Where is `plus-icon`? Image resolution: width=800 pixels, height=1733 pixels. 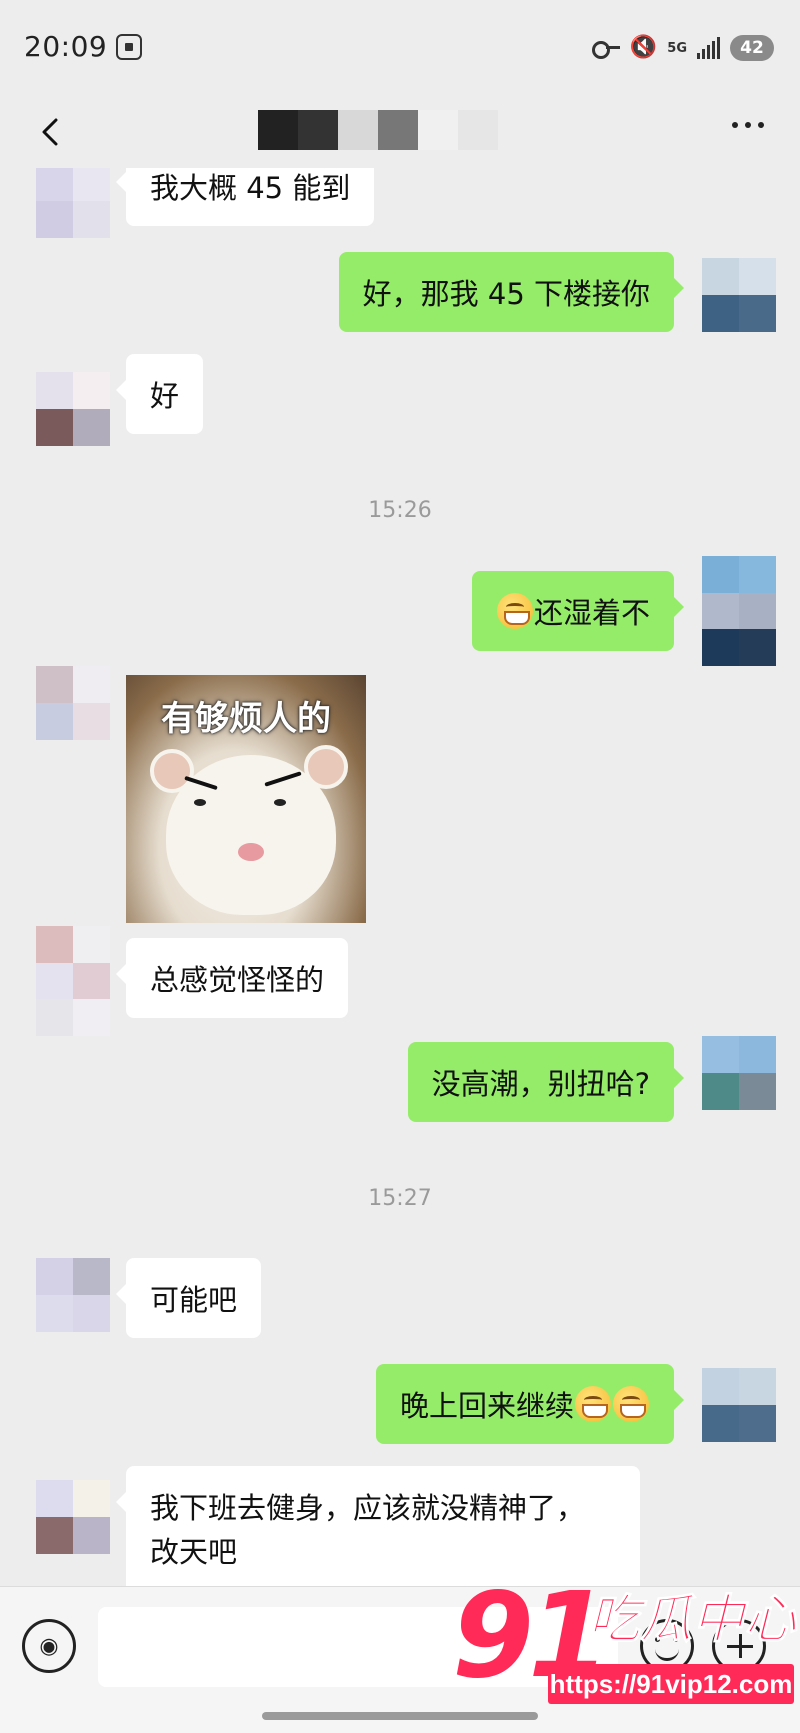 plus-icon is located at coordinates (739, 1646).